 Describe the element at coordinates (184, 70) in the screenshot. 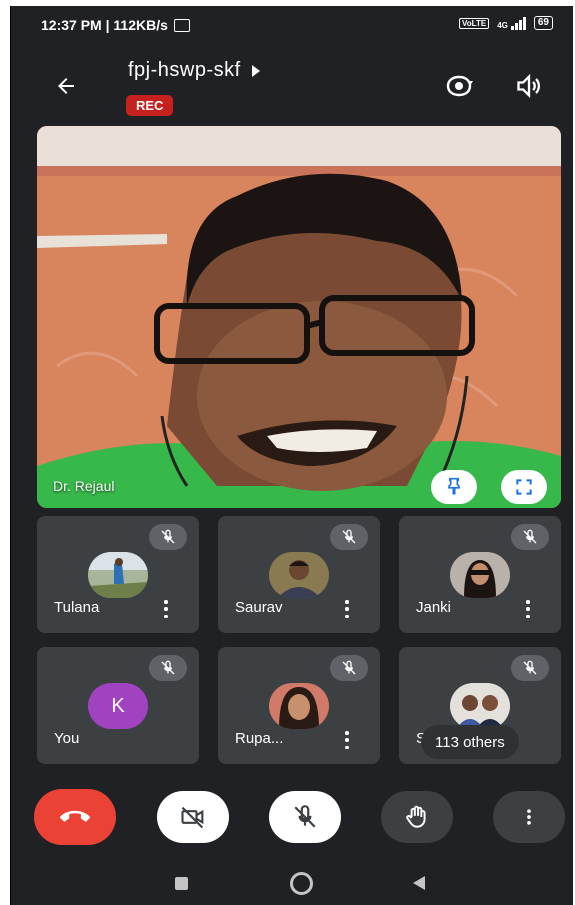

I see `meeting-code: fpj-hswp-skf` at that location.